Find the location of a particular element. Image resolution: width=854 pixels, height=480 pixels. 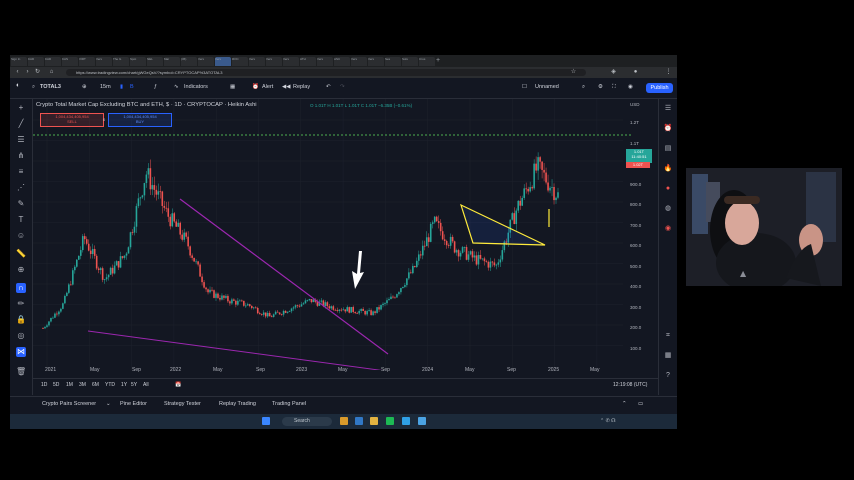

range-5y: 5Y is located at coordinates (134, 385).